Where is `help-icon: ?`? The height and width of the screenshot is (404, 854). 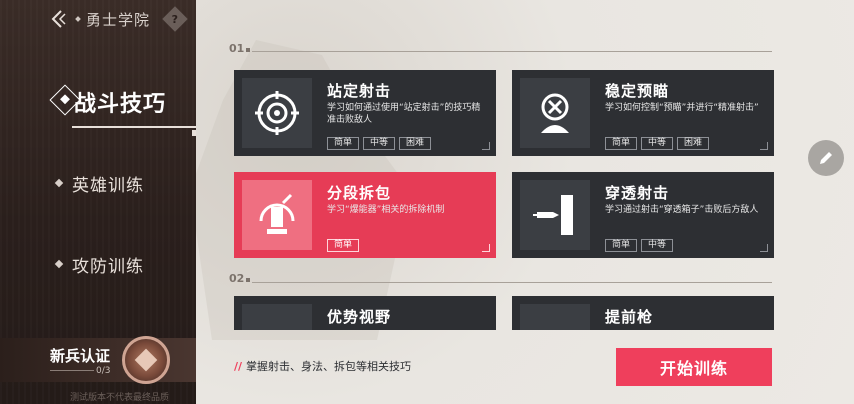
help-icon: ? is located at coordinates (175, 19).